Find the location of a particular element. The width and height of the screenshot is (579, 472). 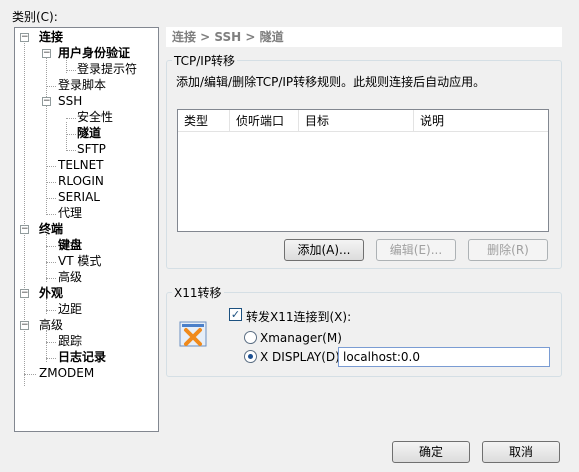

tree-item-logging: 日志记录 is located at coordinates (82, 357).